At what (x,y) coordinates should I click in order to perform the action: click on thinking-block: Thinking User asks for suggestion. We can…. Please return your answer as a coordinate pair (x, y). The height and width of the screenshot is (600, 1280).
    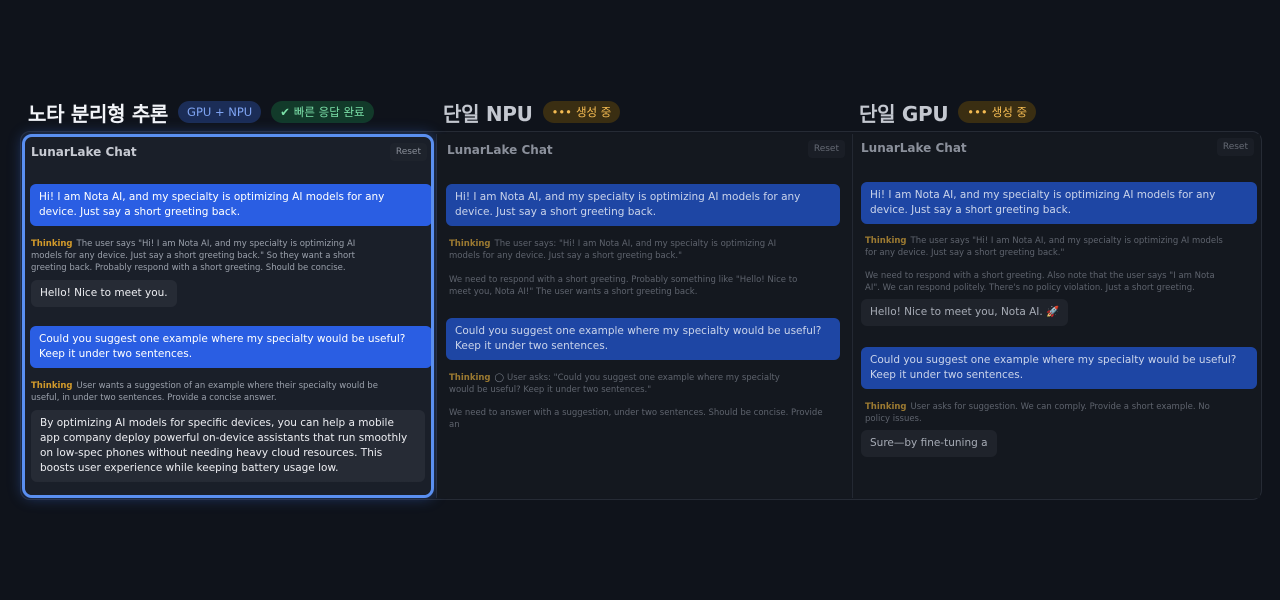
    Looking at the image, I should click on (1045, 413).